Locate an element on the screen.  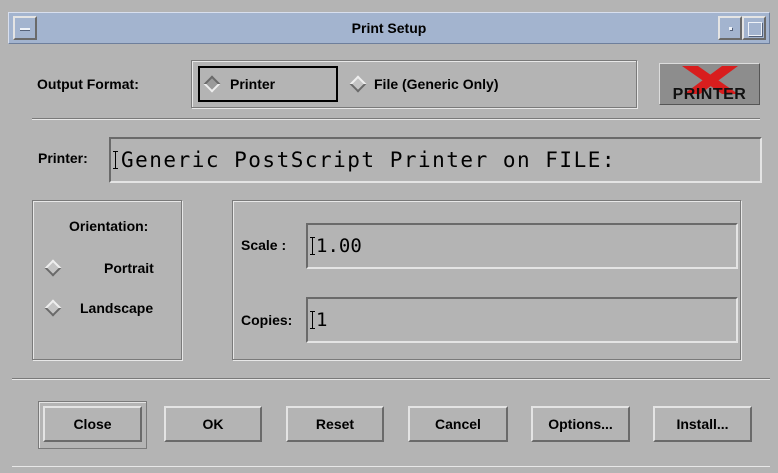
portrait-radio-icon is located at coordinates (53, 268).